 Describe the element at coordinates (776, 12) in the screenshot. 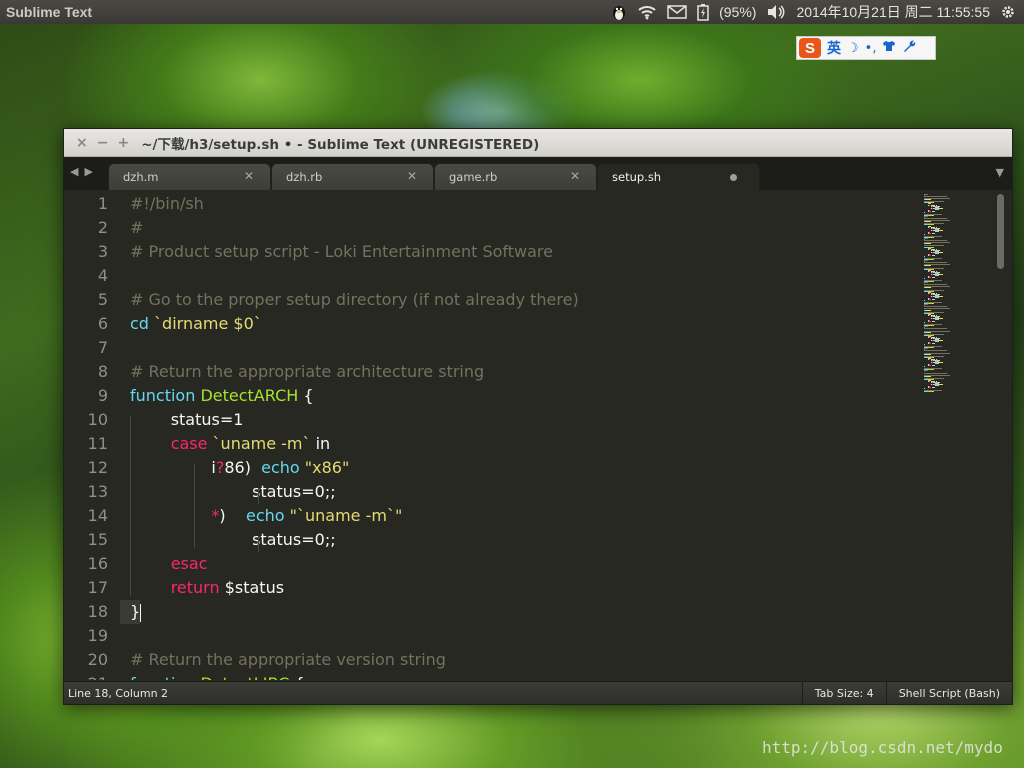

I see `volume-icon` at that location.